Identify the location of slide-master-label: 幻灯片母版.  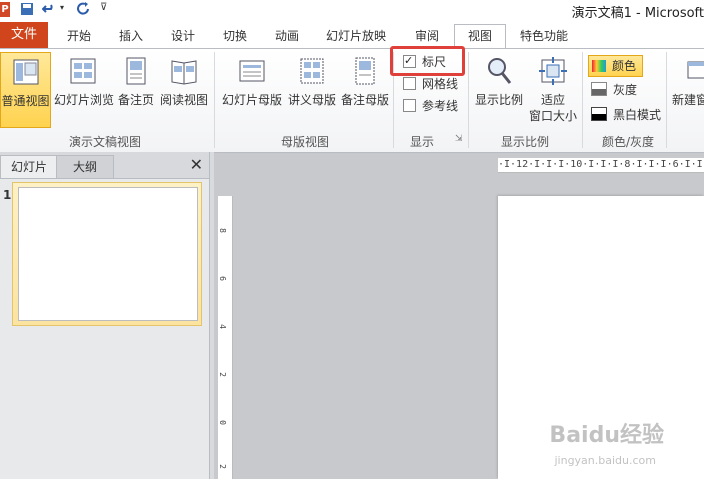
(251, 100).